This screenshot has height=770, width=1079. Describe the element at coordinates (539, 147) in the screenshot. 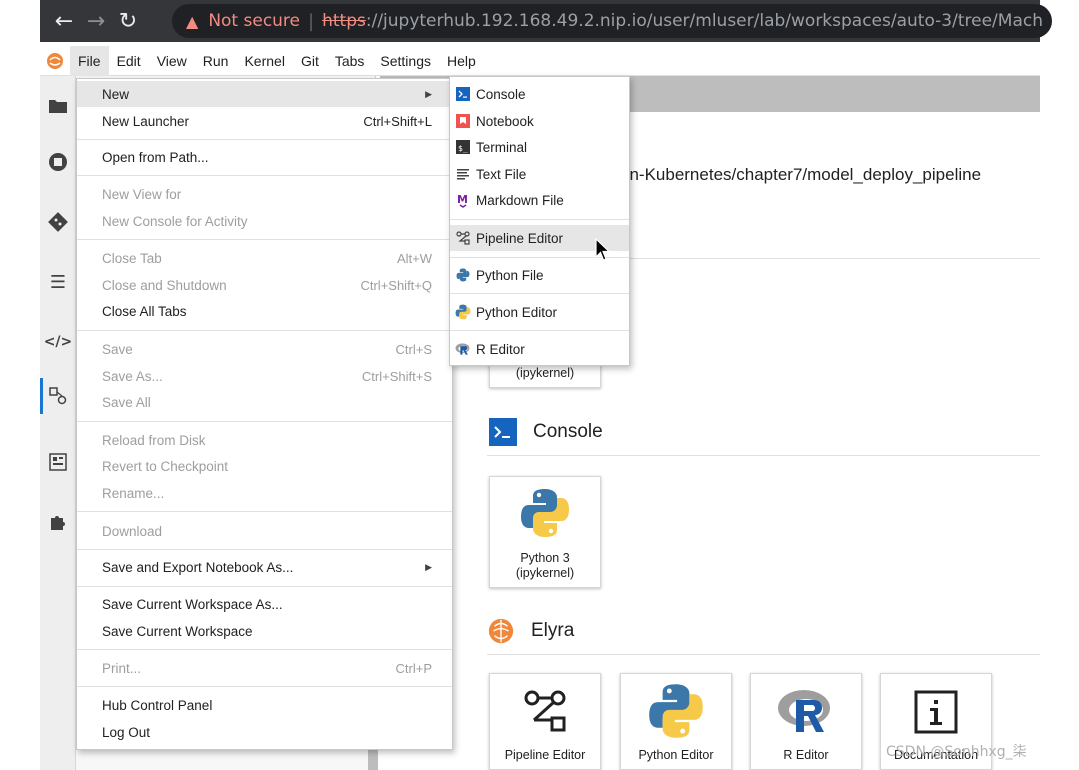

I see `submenu-item-terminal: $_ Terminal` at that location.